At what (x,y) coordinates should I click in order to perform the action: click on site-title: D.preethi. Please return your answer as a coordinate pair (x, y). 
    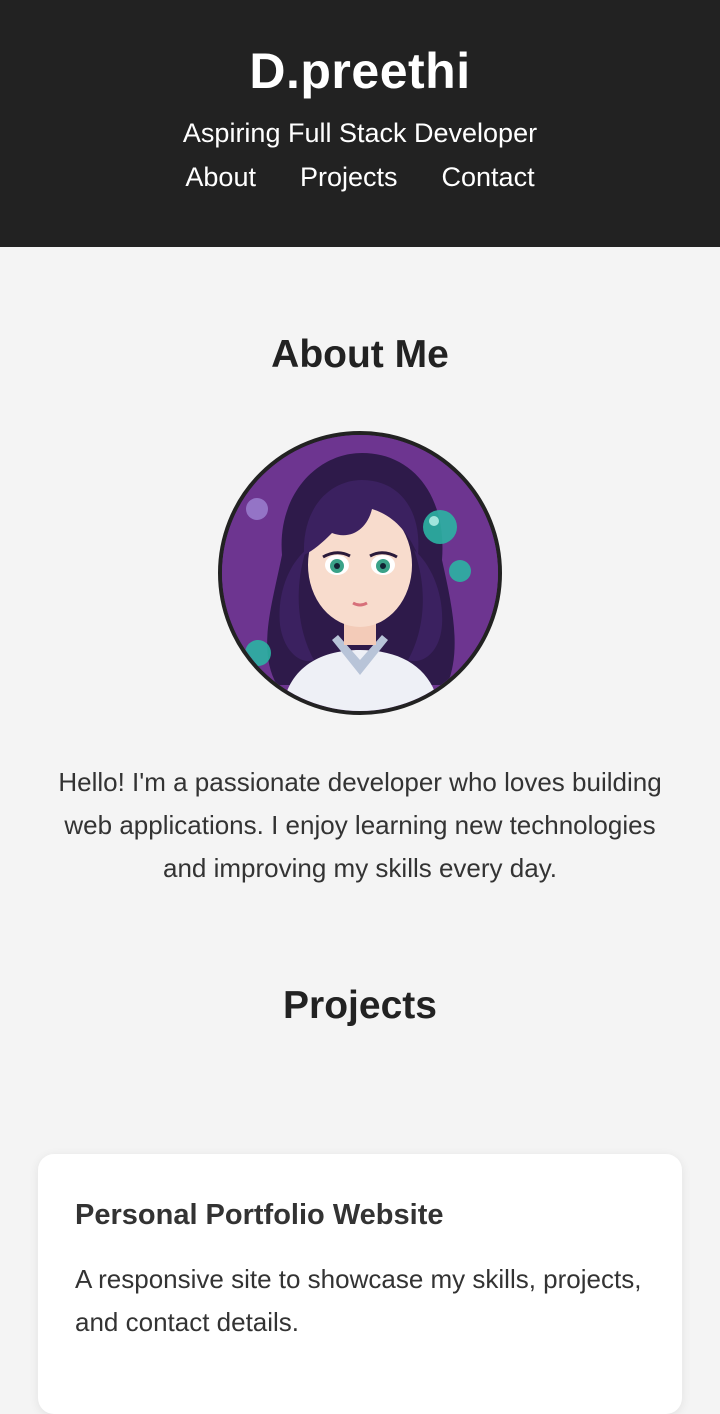
    Looking at the image, I should click on (360, 71).